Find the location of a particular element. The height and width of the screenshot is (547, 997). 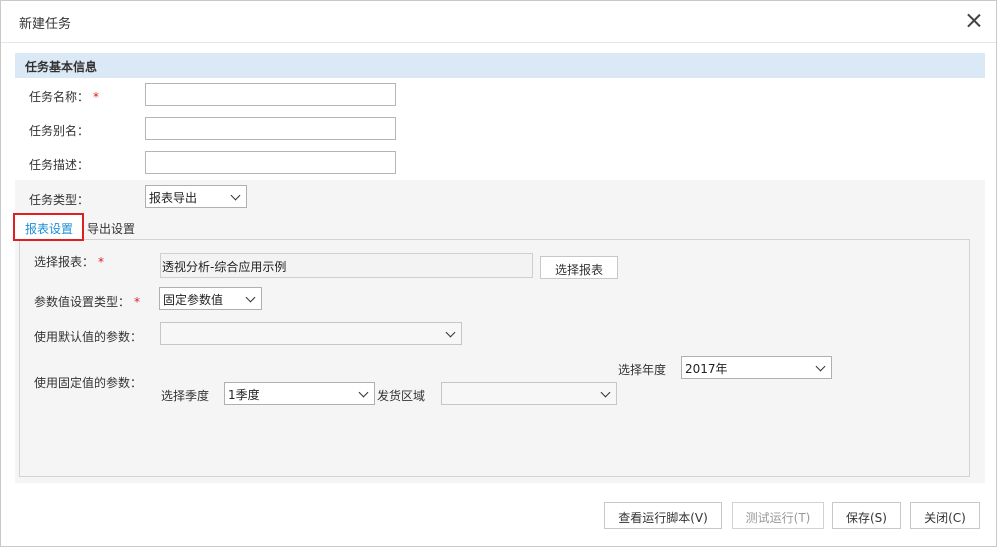

quarter-value: 1季度 is located at coordinates (244, 395).